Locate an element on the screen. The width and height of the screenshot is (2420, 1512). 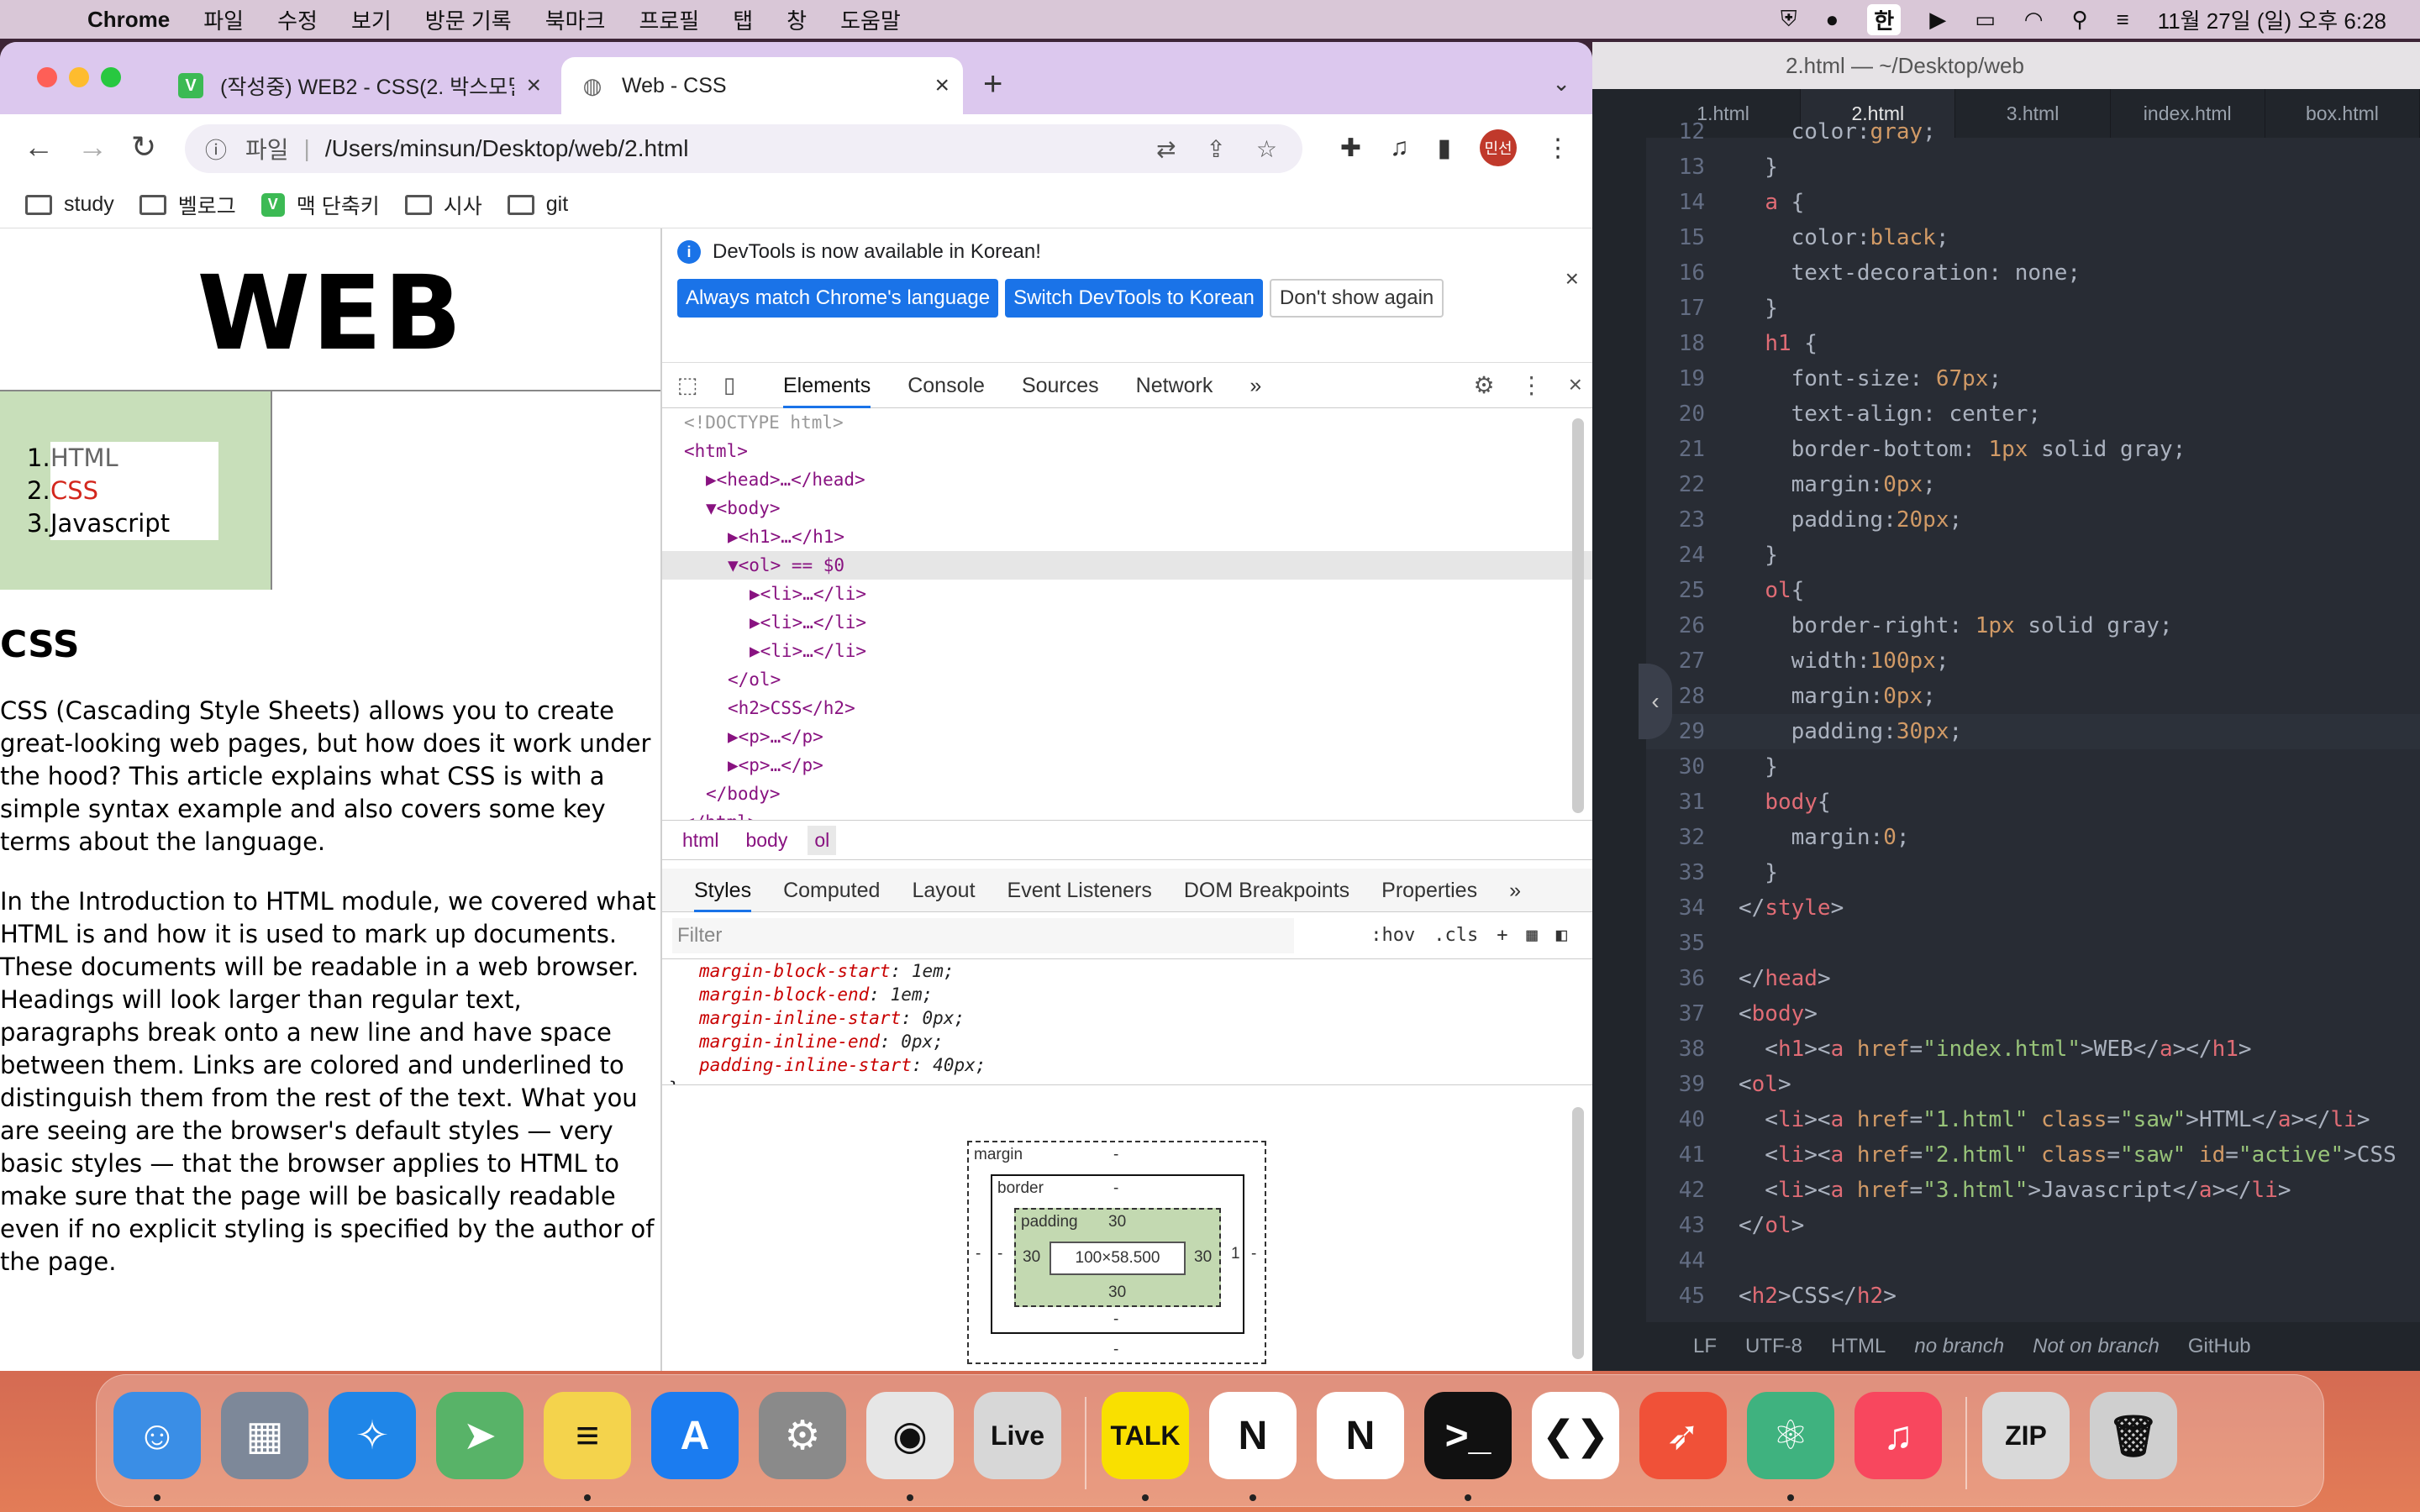
archive-icon: ZIP is located at coordinates (2026, 1435).